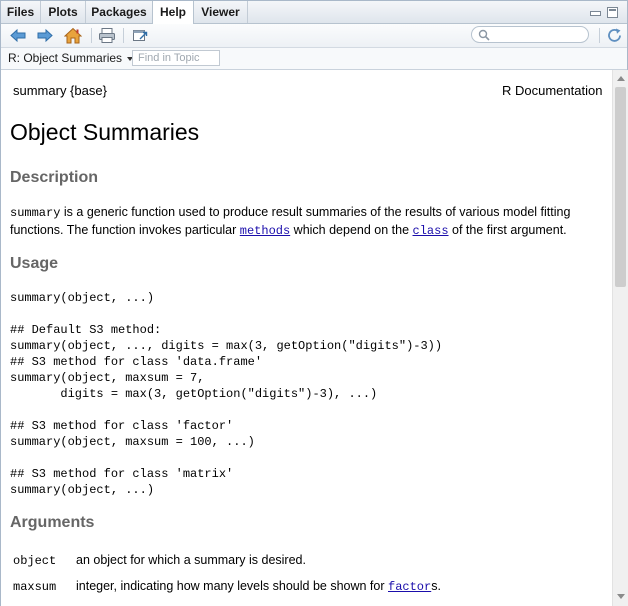 This screenshot has height=606, width=628. Describe the element at coordinates (18, 35) in the screenshot. I see `back-arrow-icon` at that location.